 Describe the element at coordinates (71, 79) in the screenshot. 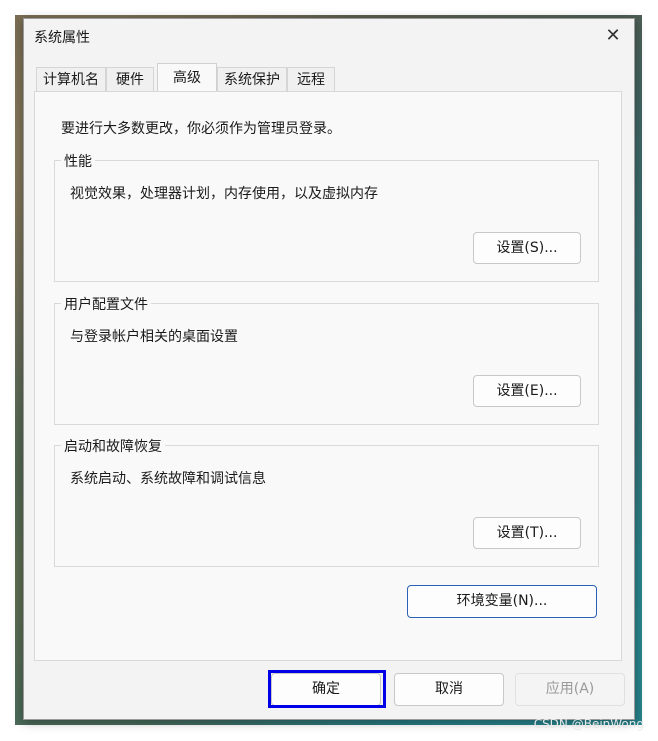

I see `tab-computer-name: 计算机名` at that location.